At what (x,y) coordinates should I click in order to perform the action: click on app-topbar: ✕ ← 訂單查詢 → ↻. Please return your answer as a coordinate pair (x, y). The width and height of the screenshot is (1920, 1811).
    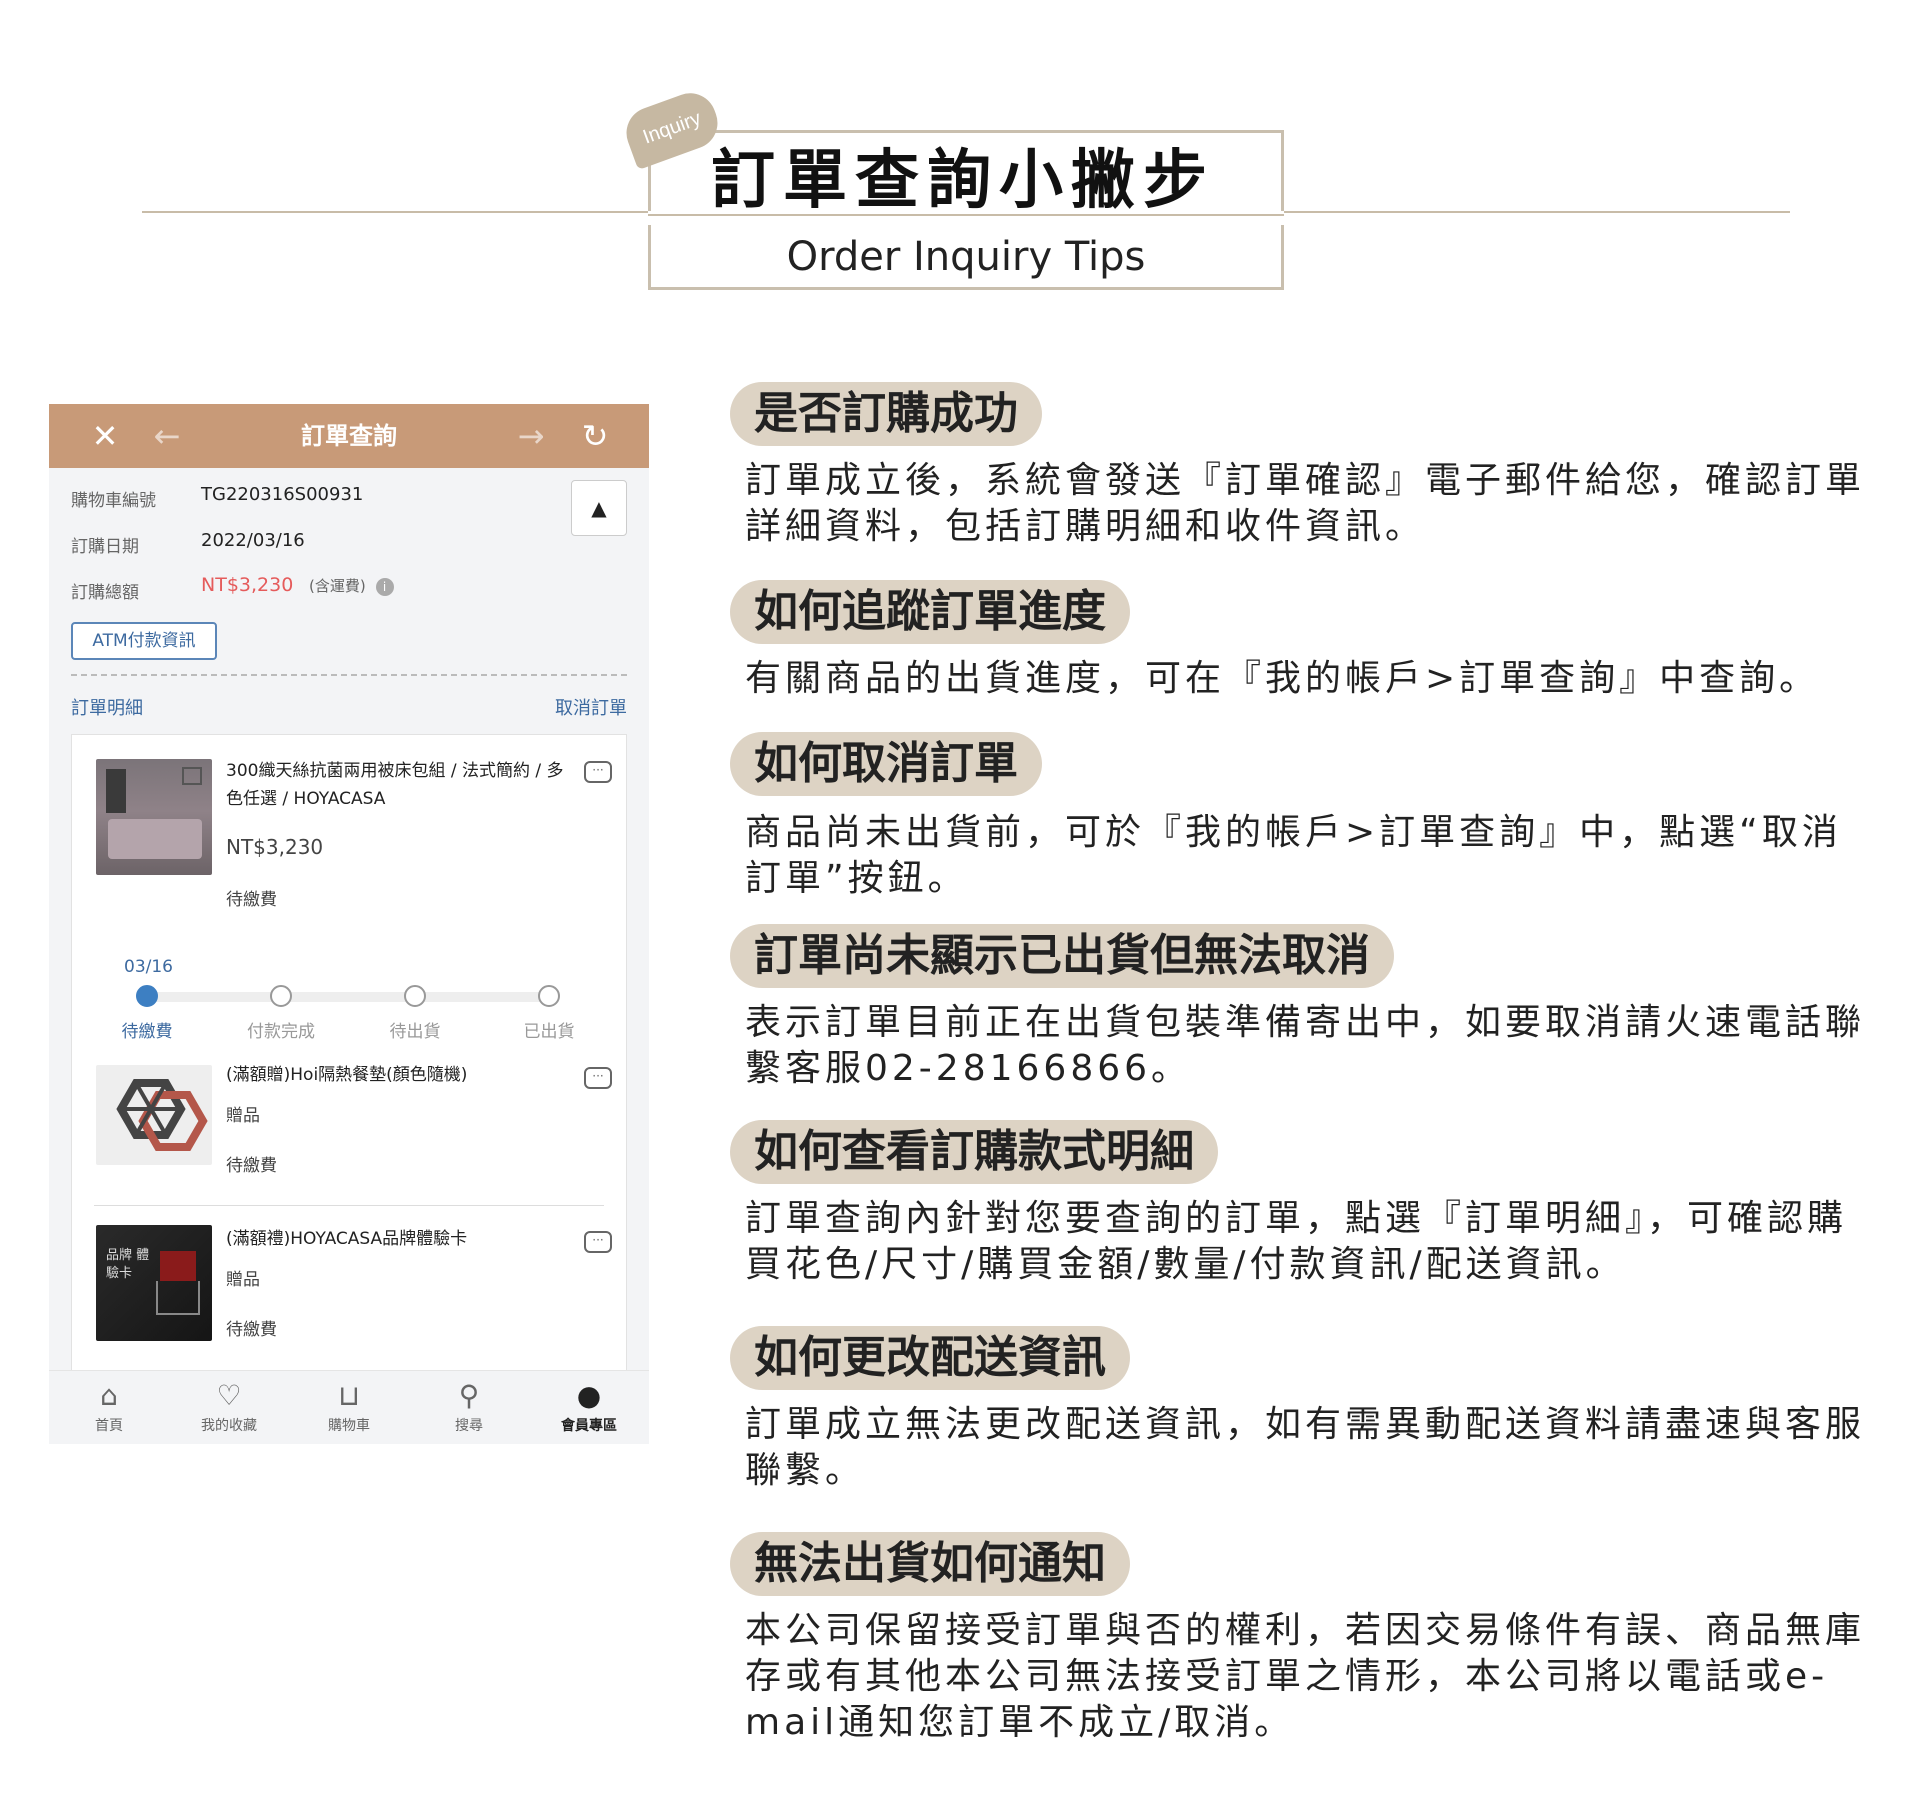
    Looking at the image, I should click on (349, 436).